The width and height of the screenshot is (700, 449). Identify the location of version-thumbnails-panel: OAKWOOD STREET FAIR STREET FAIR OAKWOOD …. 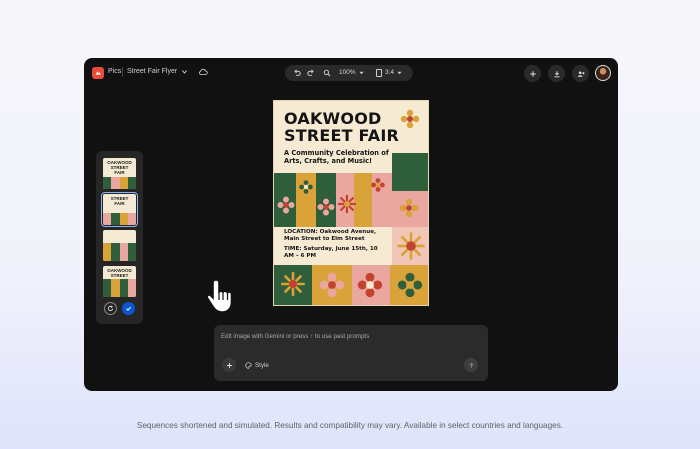
(119, 237).